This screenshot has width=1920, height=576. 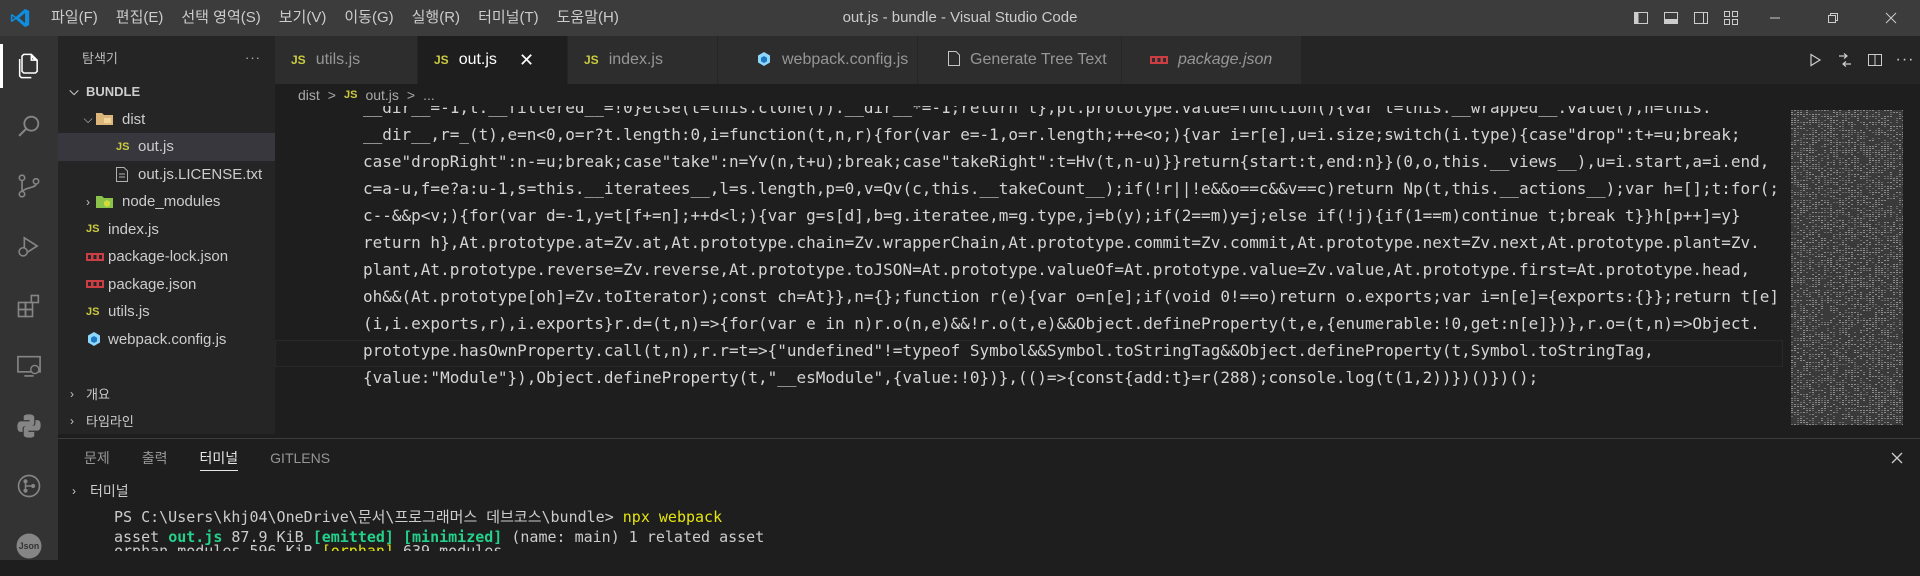 I want to click on tree-item-node-modules: › node_modules, so click(x=166, y=202).